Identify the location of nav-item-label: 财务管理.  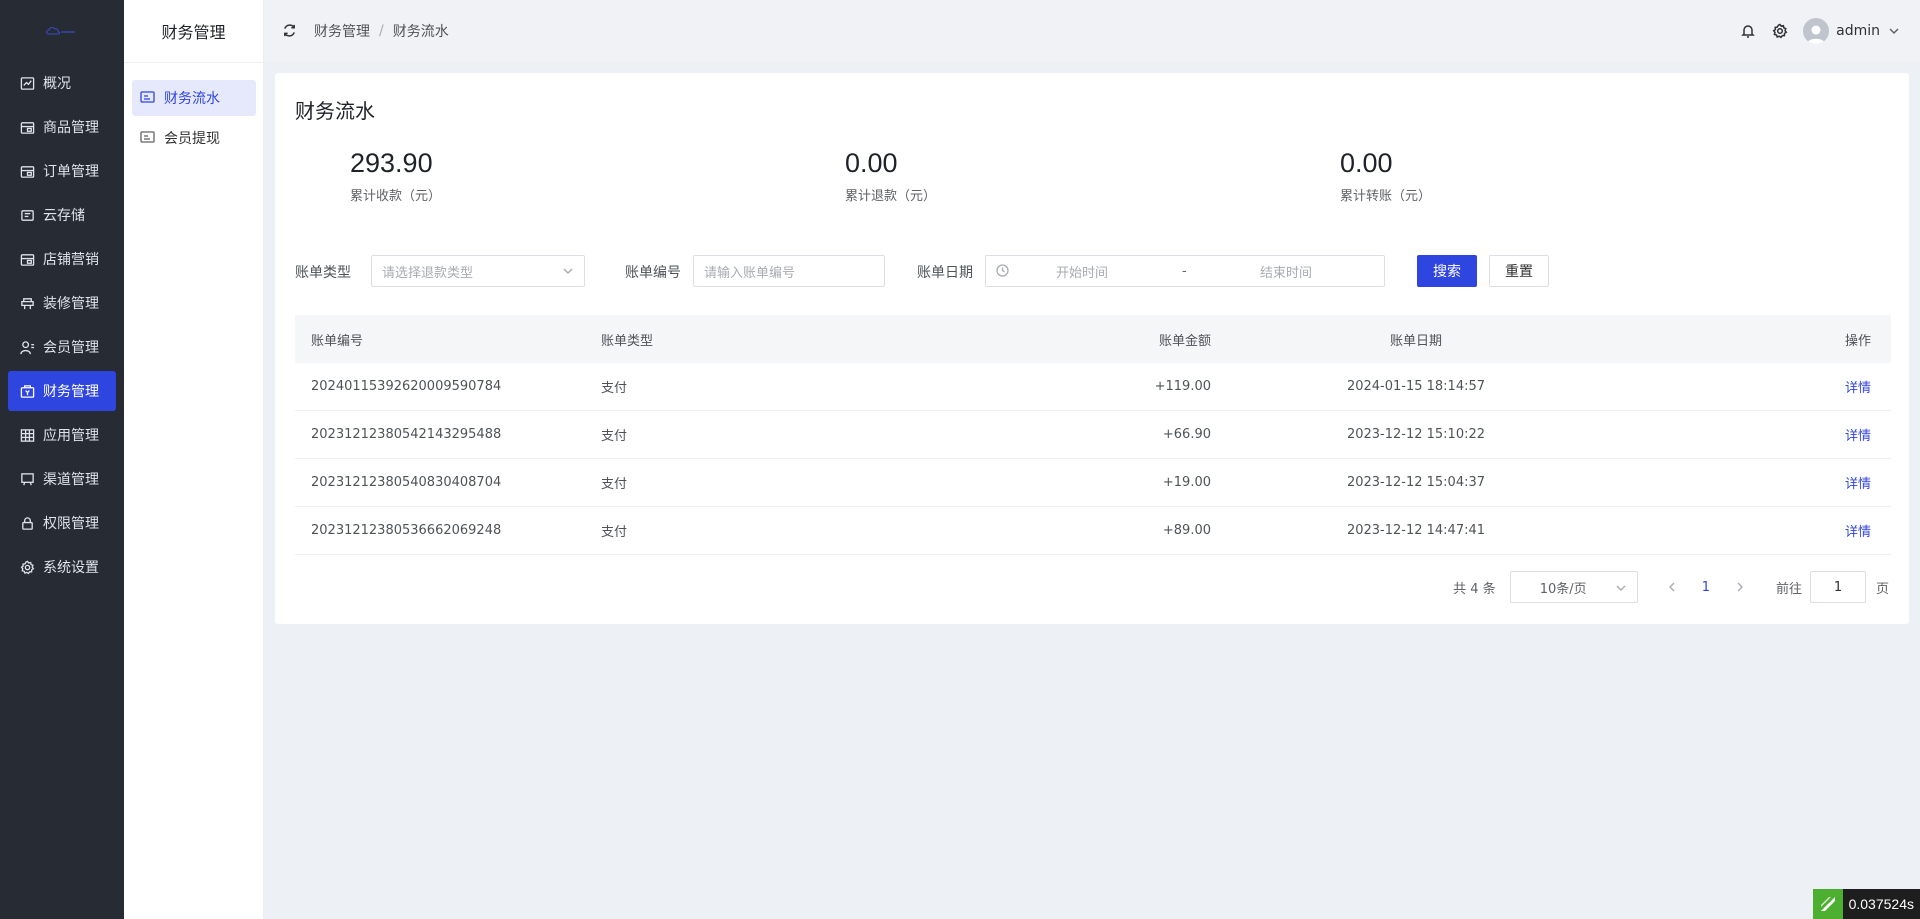
(71, 392).